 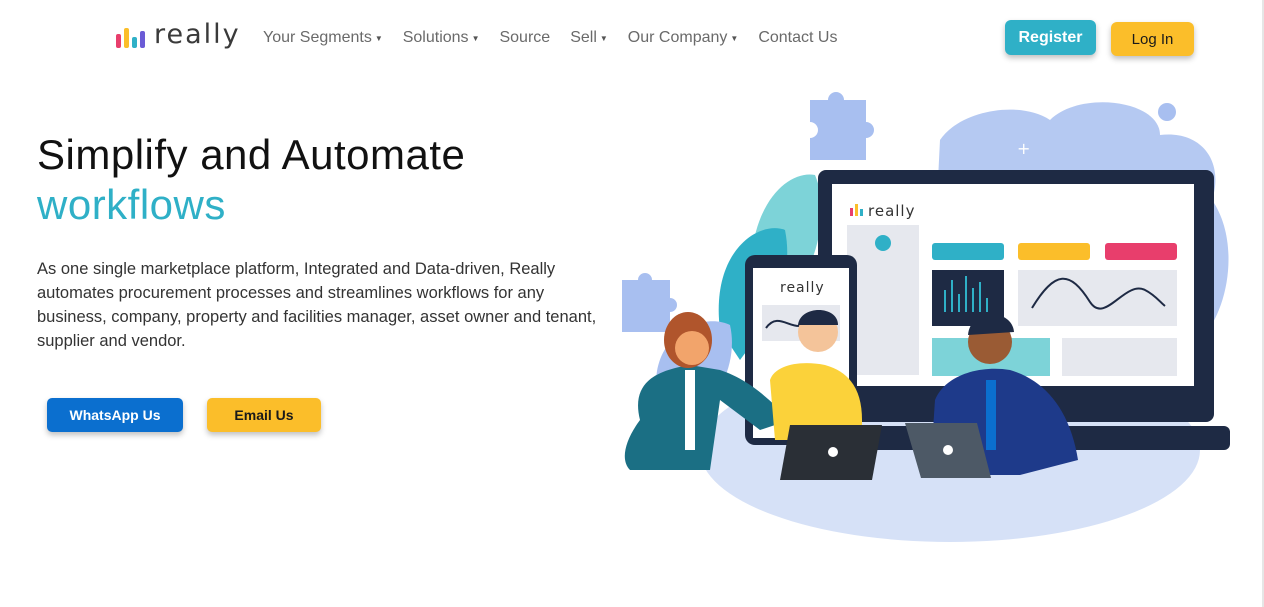 What do you see at coordinates (115, 415) in the screenshot?
I see `whatsapp-button: WhatsApp Us` at bounding box center [115, 415].